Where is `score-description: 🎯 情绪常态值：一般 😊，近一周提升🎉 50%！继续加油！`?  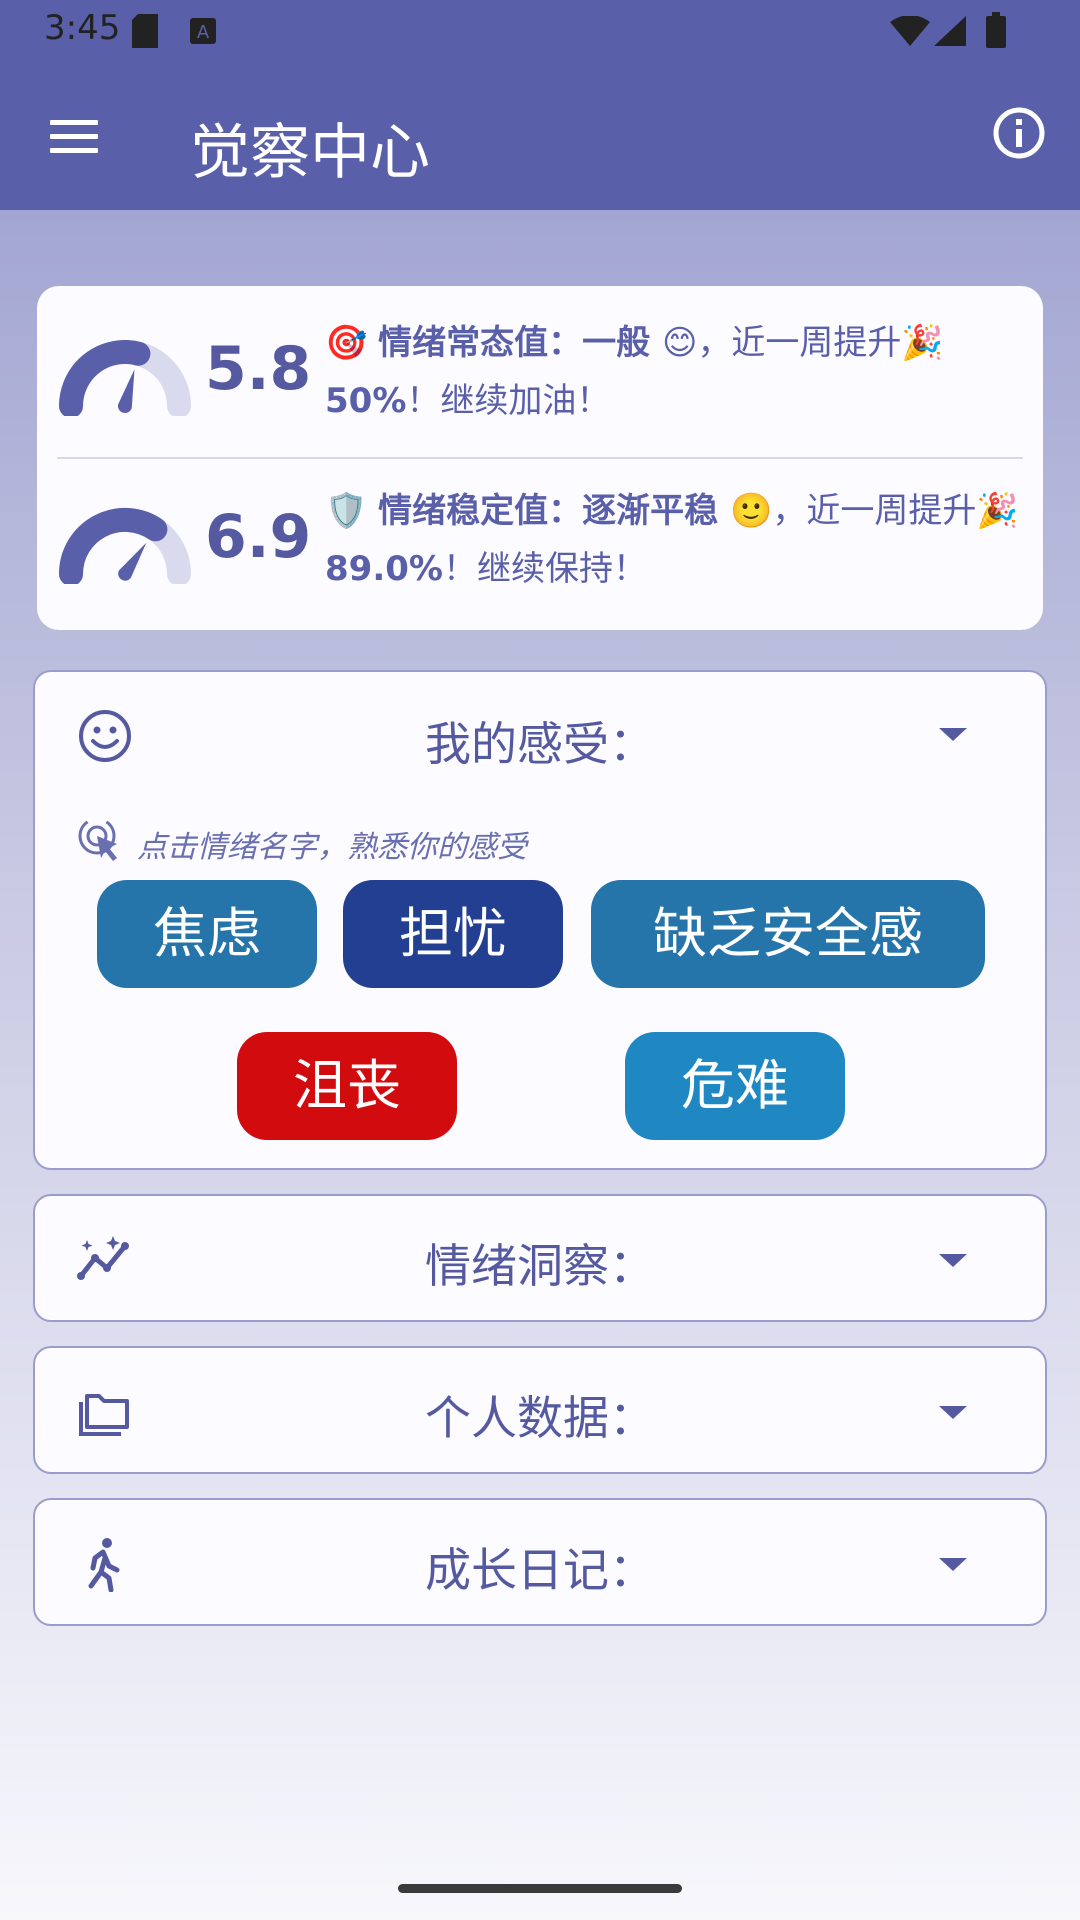 score-description: 🎯 情绪常态值：一般 😊，近一周提升🎉 50%！继续加油！ is located at coordinates (675, 372).